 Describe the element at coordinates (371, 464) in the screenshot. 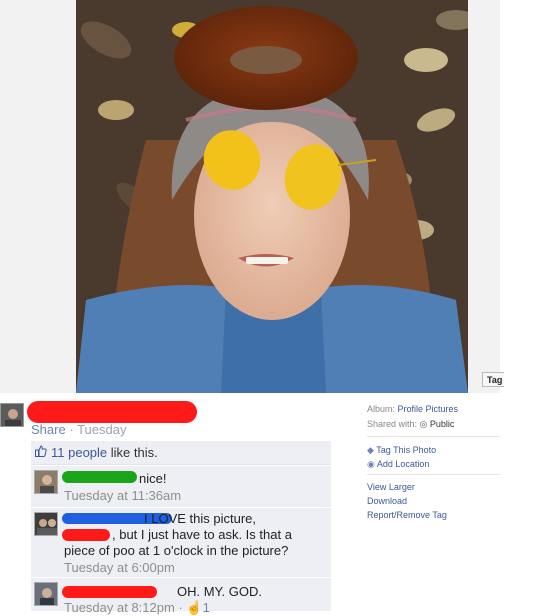

I see `location-pin-icon: ◉` at that location.